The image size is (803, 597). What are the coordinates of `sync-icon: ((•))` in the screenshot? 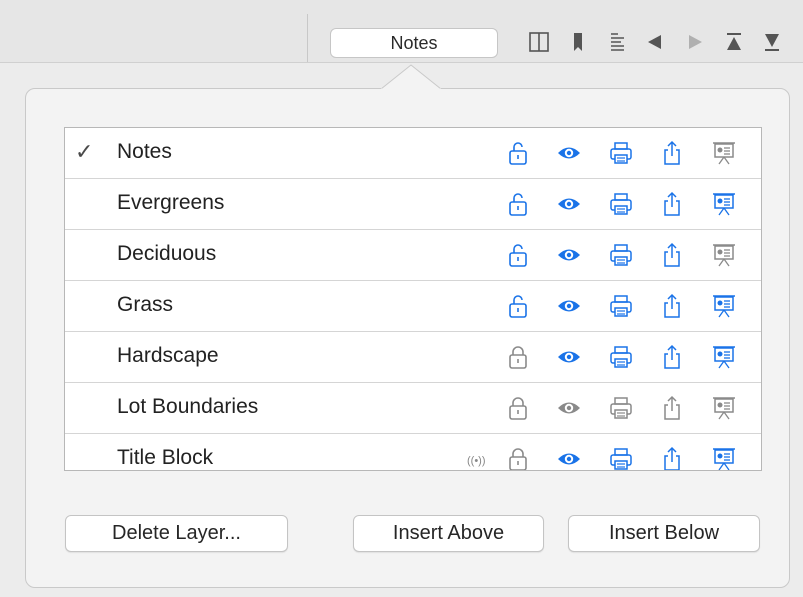 It's located at (476, 461).